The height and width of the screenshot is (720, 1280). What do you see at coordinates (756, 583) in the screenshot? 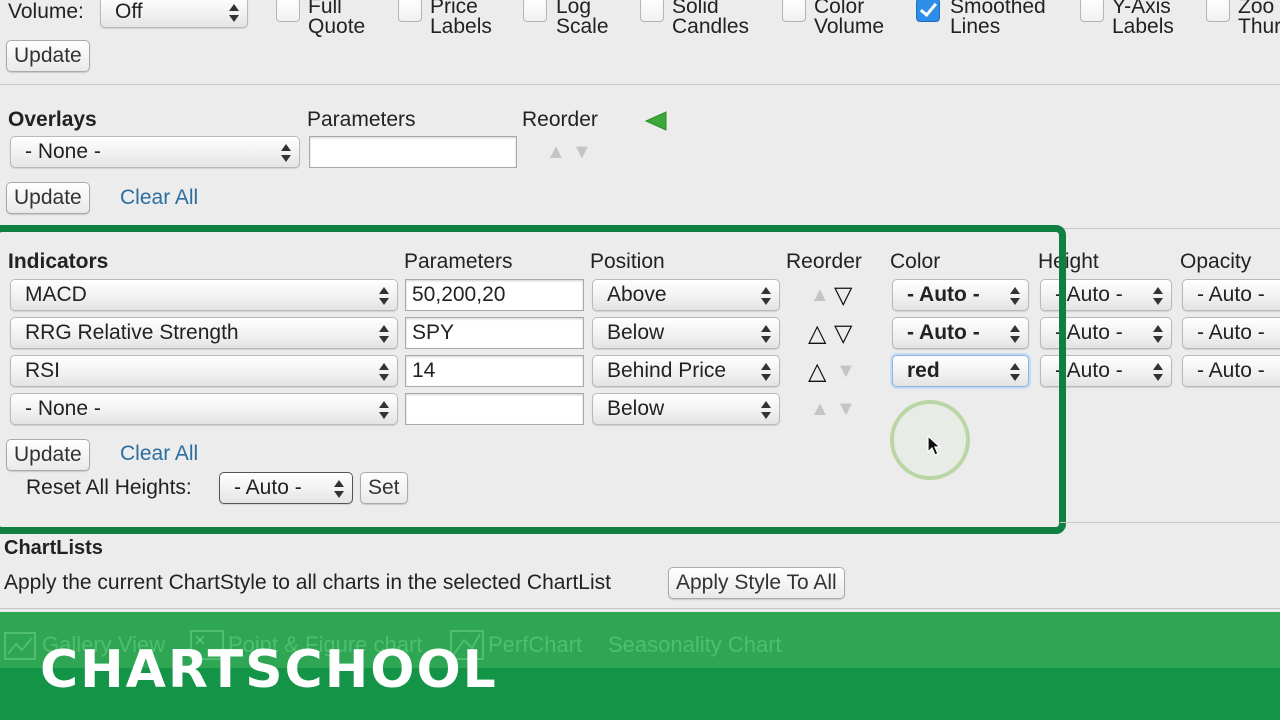
I see `apply-style-button: Apply Style To All` at bounding box center [756, 583].